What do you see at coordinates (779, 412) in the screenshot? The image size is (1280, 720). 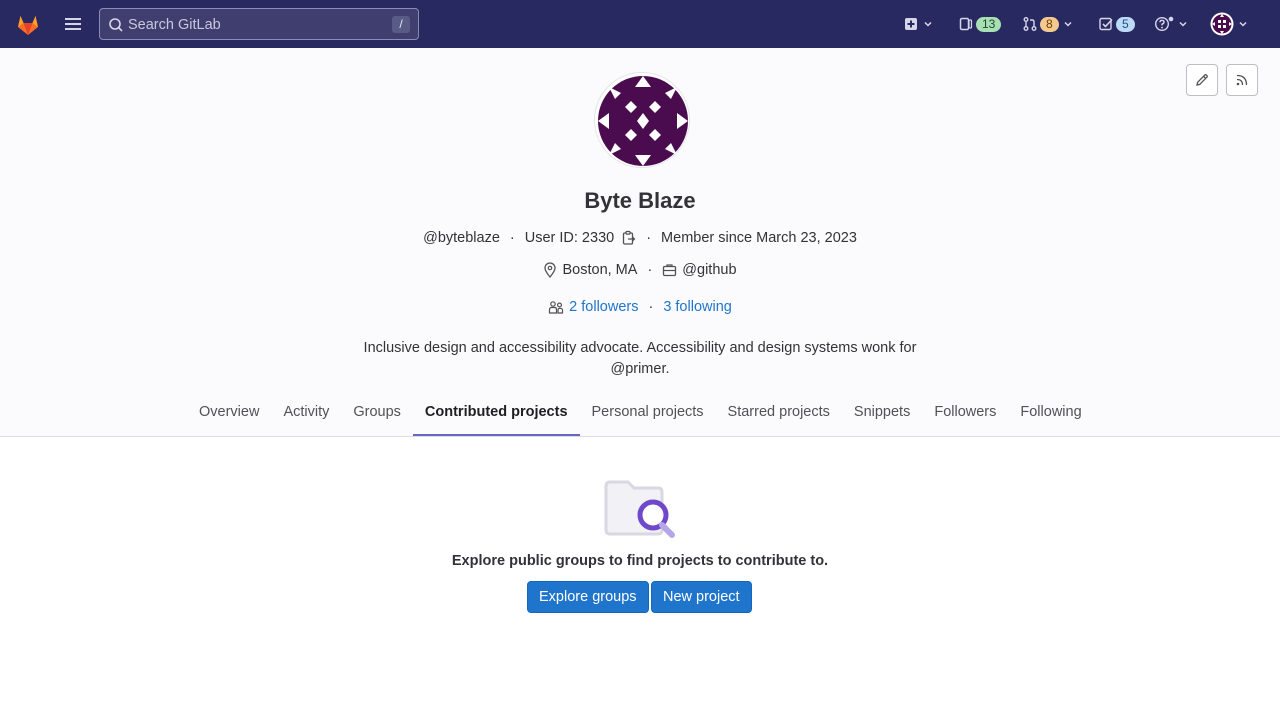 I see `tab-starred-projects: Starred projects` at bounding box center [779, 412].